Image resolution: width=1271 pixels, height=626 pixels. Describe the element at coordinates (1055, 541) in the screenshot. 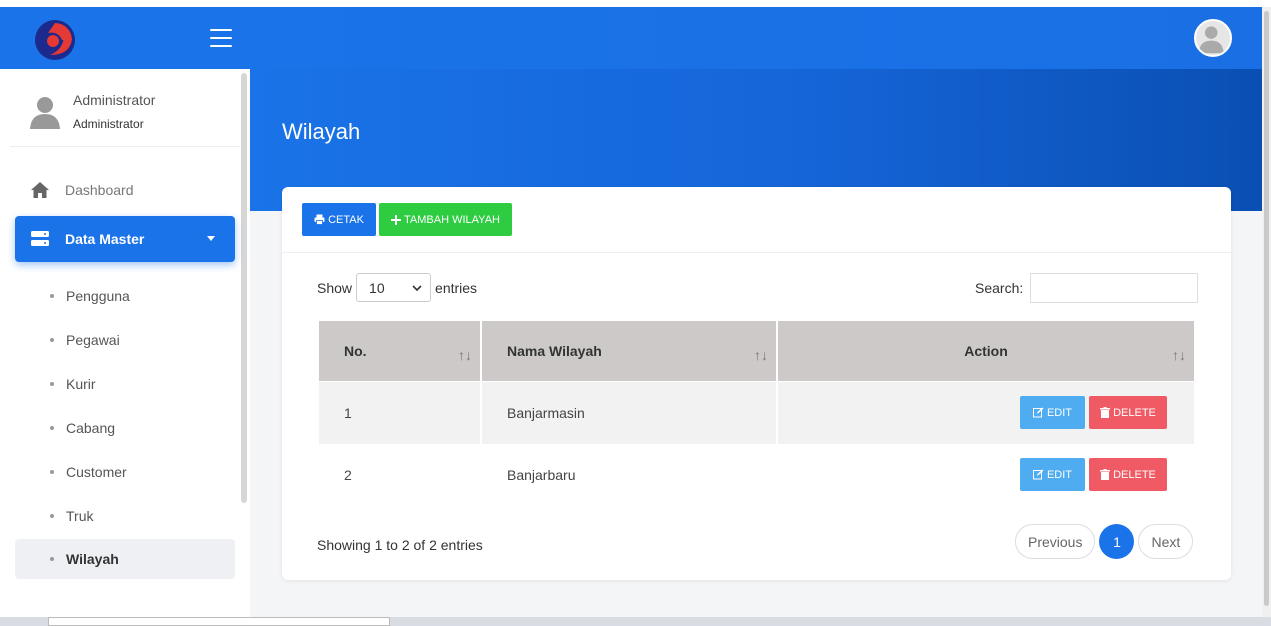

I see `previous-button: Previous` at that location.